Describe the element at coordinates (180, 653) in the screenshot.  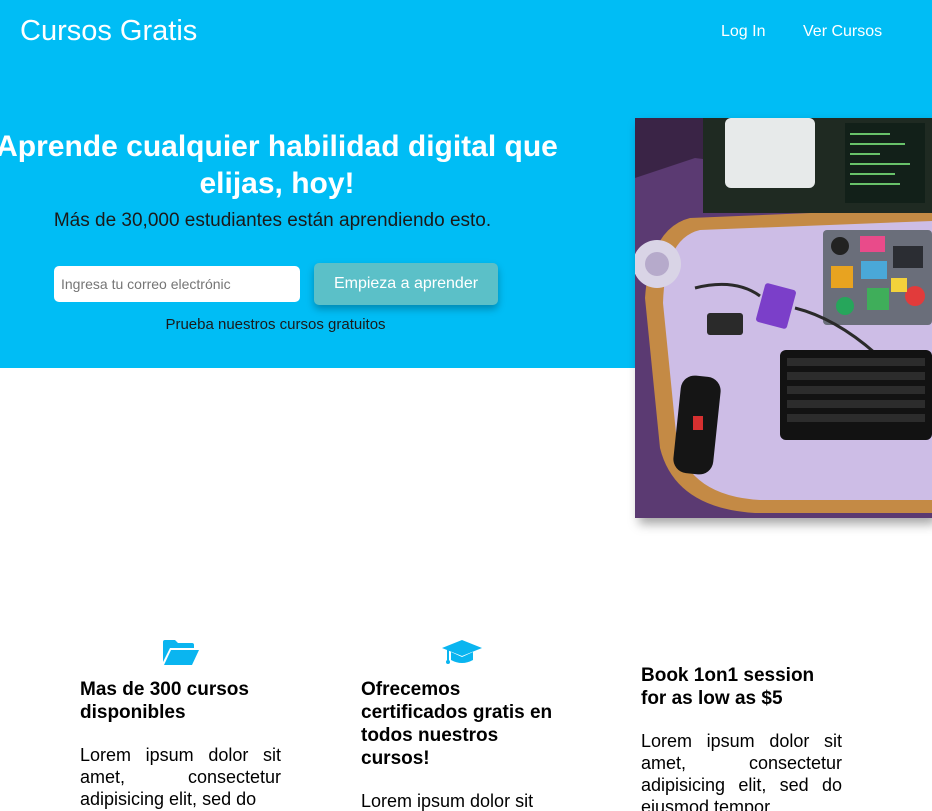
I see `folder-open-icon` at that location.